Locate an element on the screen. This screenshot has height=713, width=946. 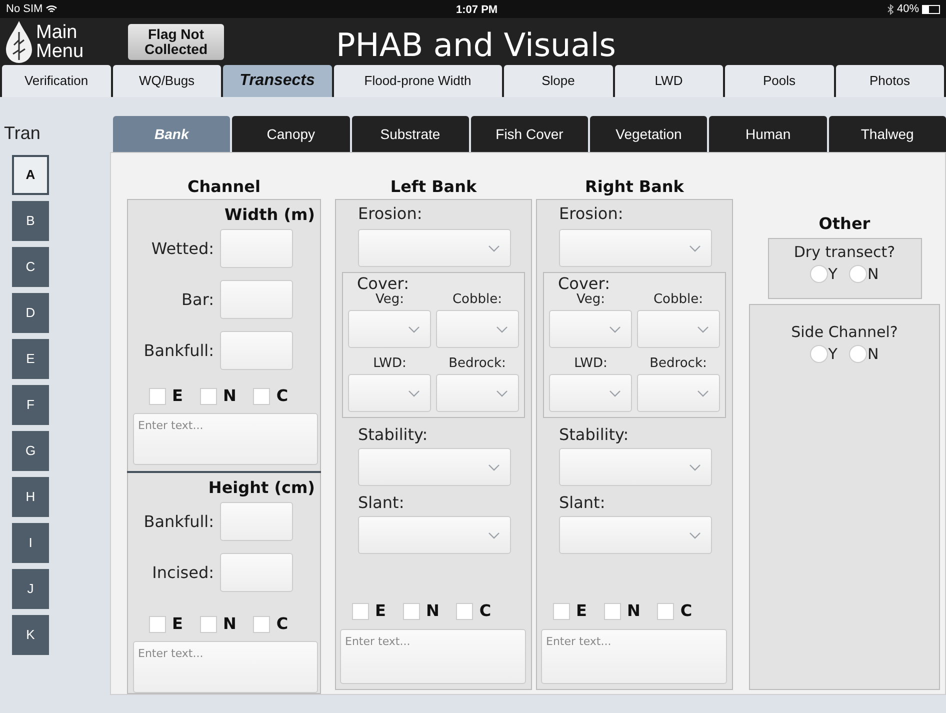
field-label: Incised: is located at coordinates (183, 573).